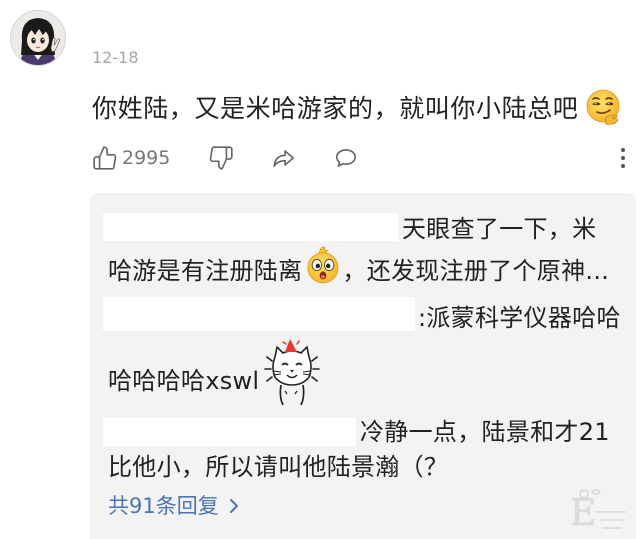  Describe the element at coordinates (320, 158) in the screenshot. I see `comment-actions: 2995` at that location.